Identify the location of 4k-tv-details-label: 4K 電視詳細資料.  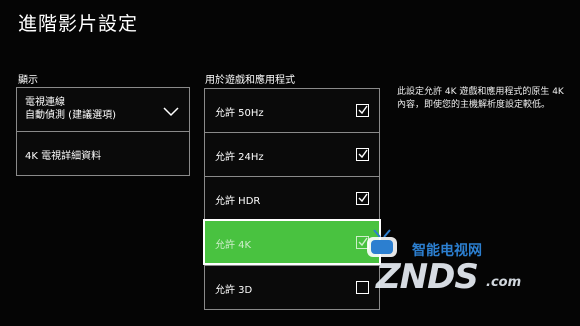
(63, 156).